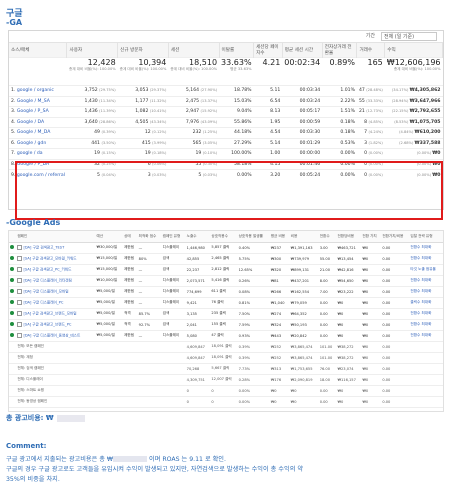 The height and width of the screenshot is (497, 450). I want to click on campaign-name-link: [DA] 구글 디스플레이_PC, so click(42, 302).